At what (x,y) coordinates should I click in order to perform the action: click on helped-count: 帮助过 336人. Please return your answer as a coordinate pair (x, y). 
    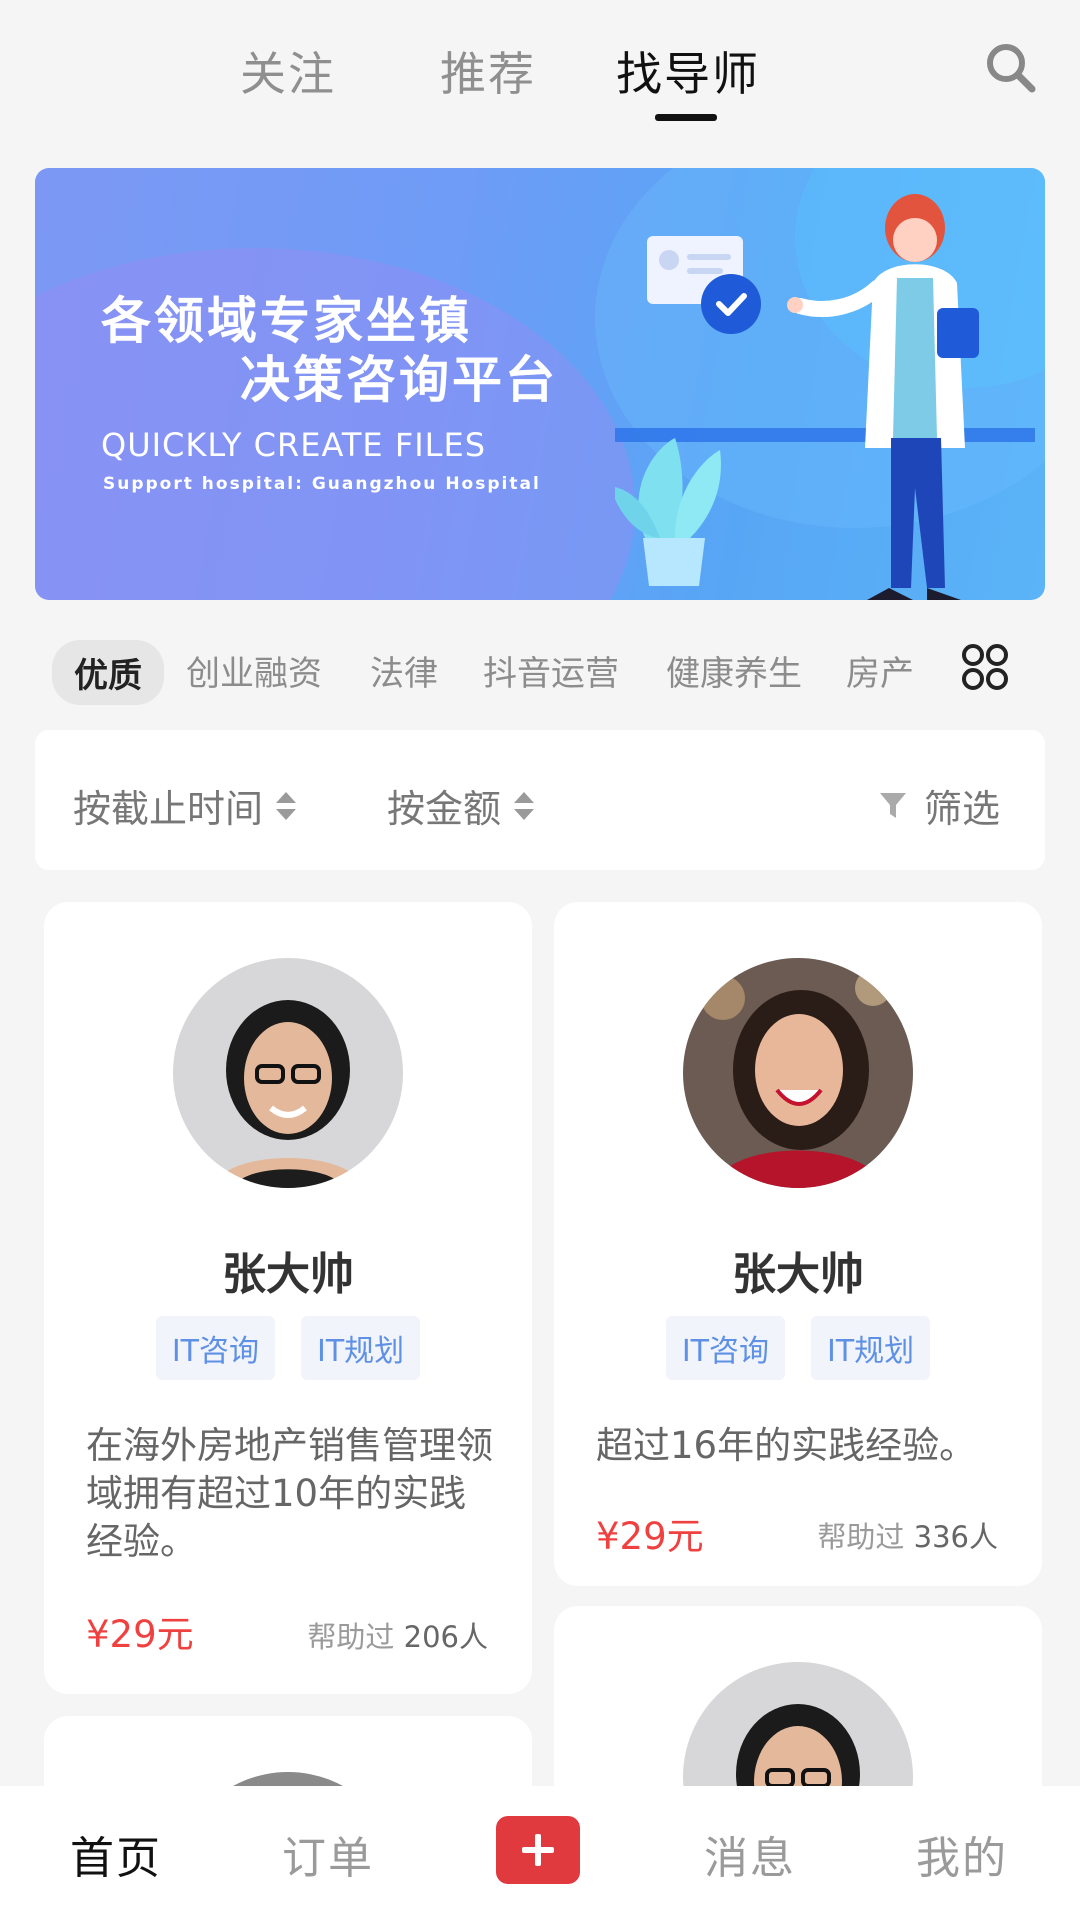
    Looking at the image, I should click on (907, 1535).